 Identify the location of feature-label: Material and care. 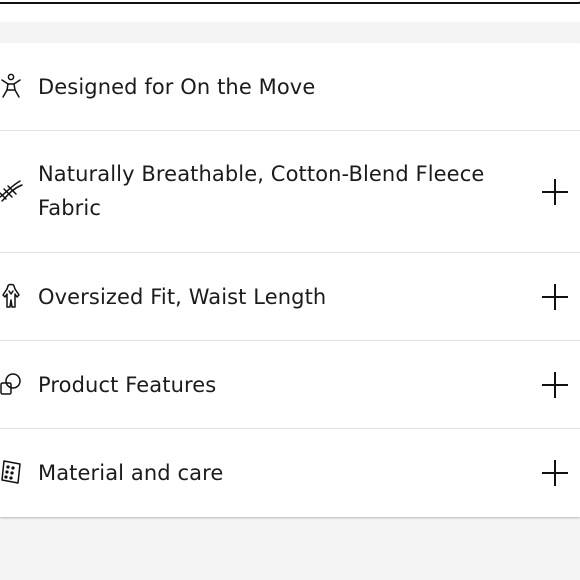
(131, 473).